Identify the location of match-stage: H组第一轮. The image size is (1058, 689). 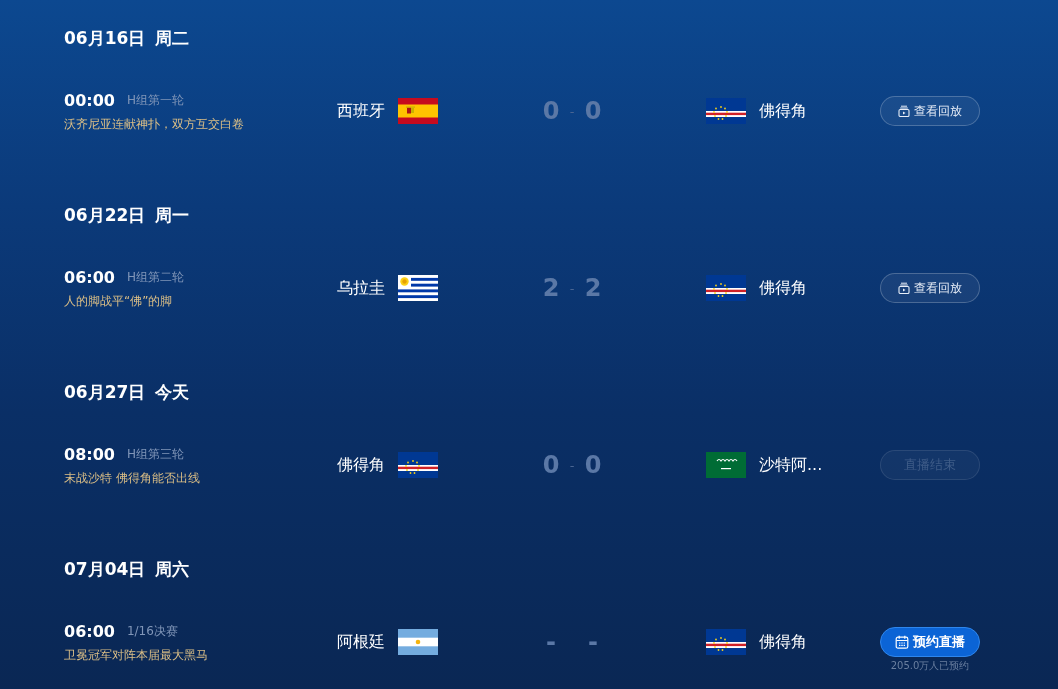
(155, 100).